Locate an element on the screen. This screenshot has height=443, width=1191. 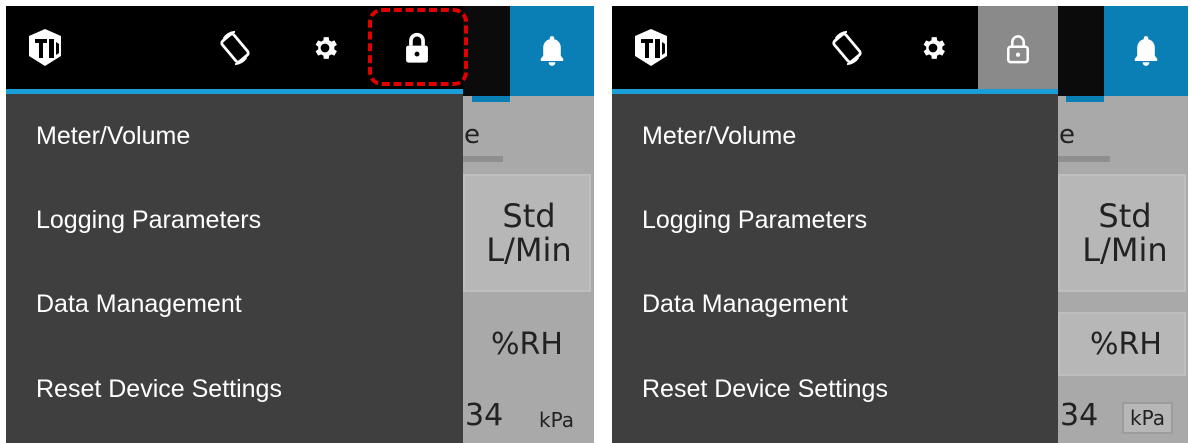
unlock-button is located at coordinates (1018, 48).